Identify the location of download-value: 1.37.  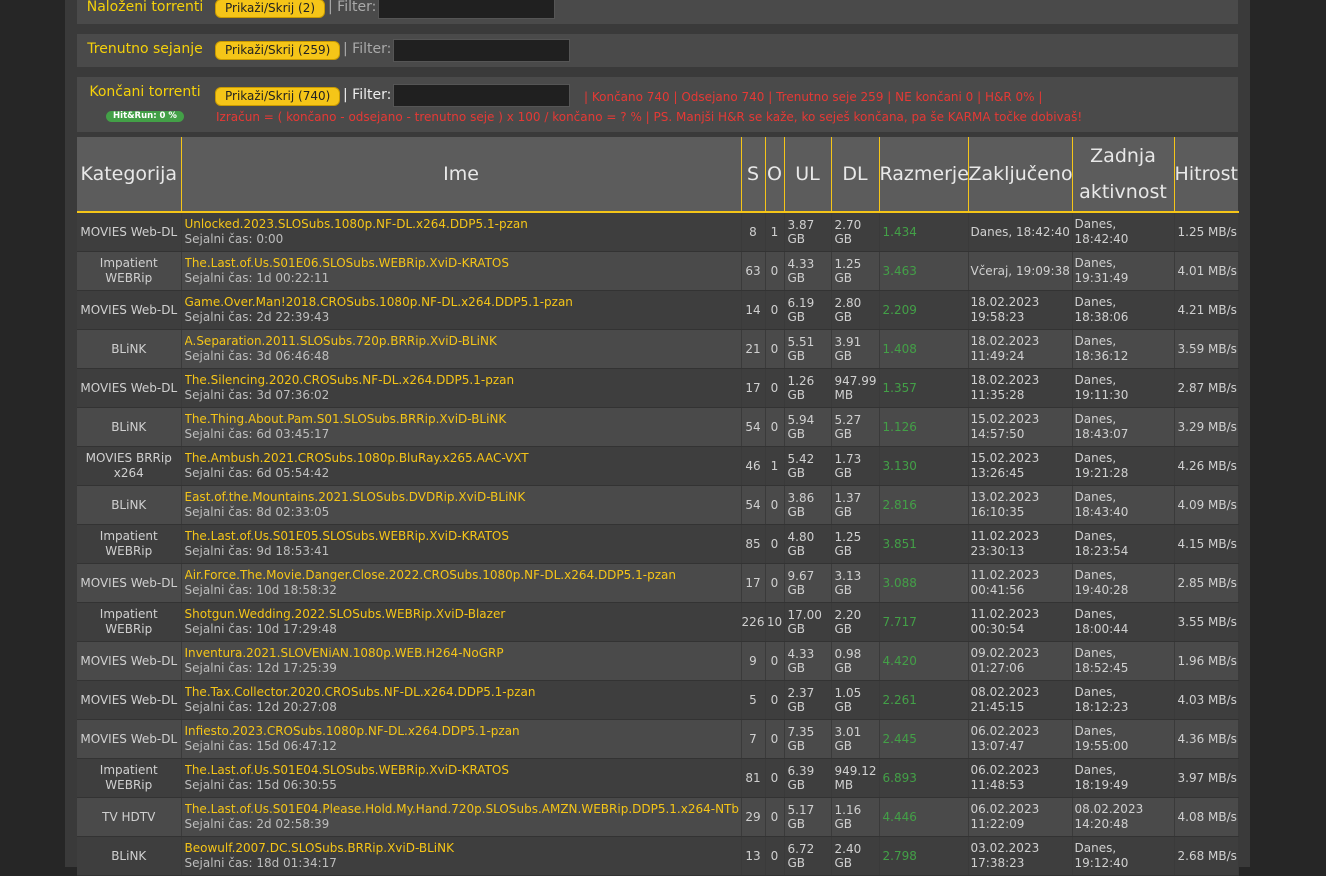
(848, 498).